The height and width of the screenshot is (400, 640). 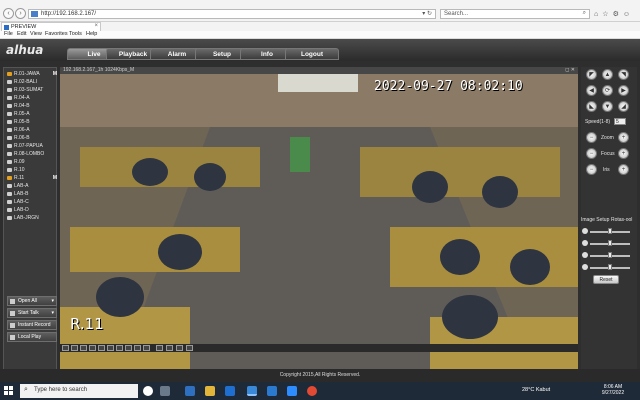 I want to click on iris-close-button: −, so click(x=591, y=169).